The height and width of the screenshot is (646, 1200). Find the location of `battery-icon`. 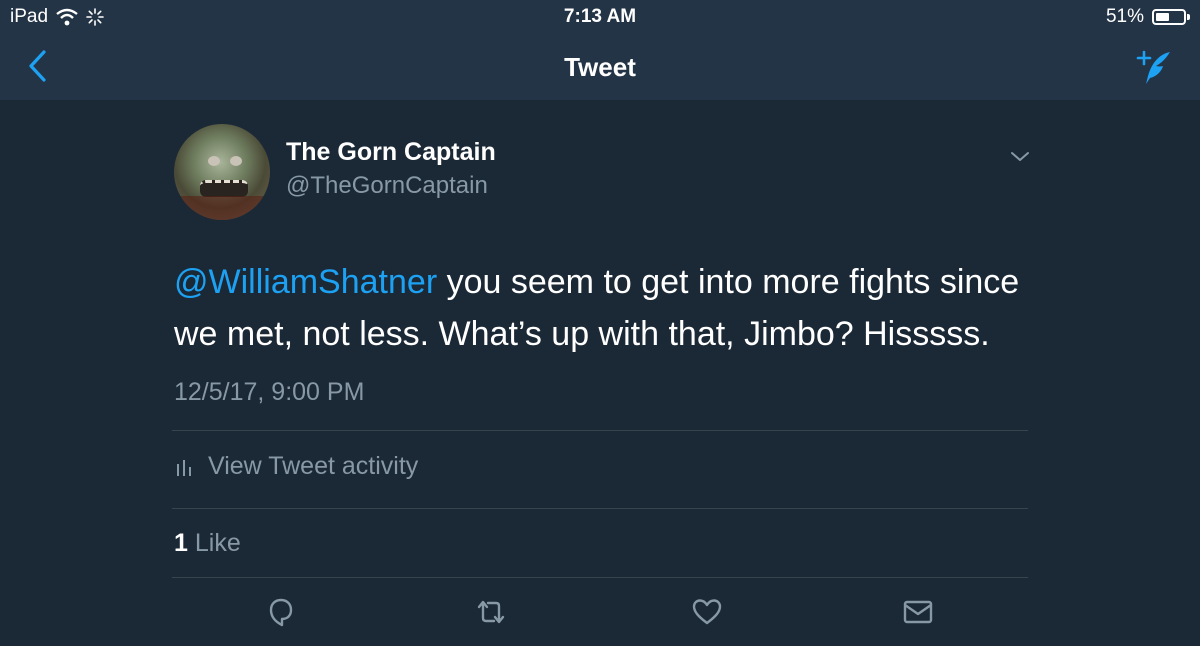

battery-icon is located at coordinates (1171, 17).